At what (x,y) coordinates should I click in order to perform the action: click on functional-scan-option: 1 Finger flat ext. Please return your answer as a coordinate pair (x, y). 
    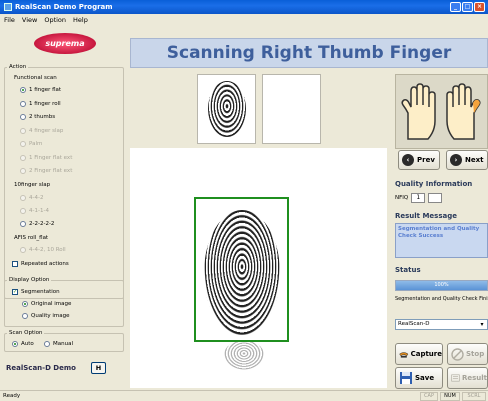
    Looking at the image, I should click on (46, 157).